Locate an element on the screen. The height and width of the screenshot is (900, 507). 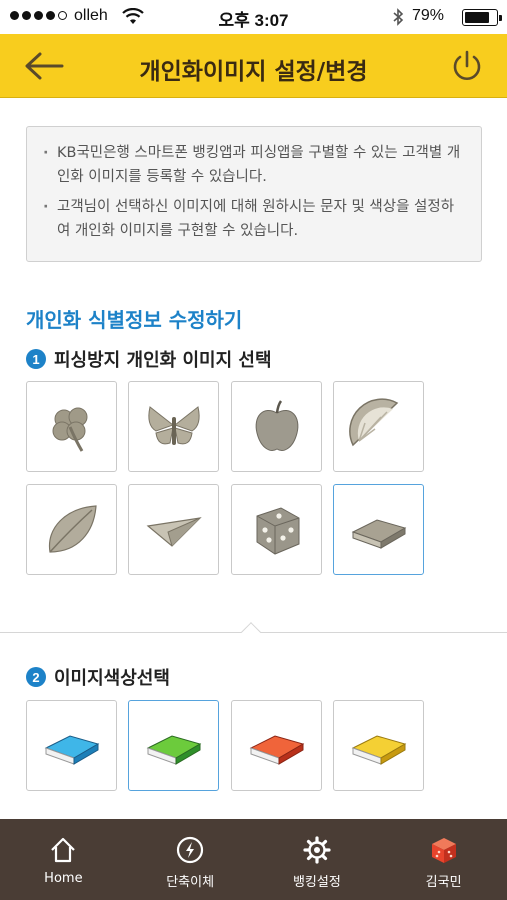
profile-cube-icon is located at coordinates (443, 850).